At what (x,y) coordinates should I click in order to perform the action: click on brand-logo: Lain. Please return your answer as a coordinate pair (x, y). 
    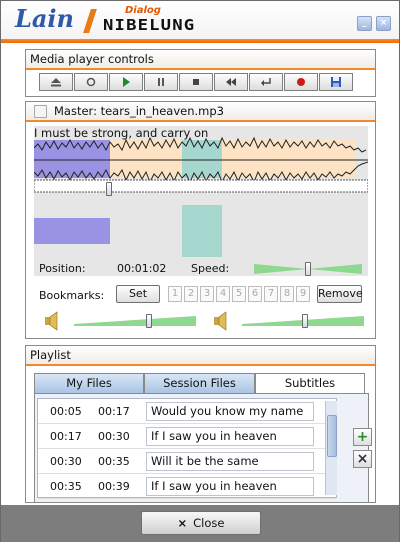
    Looking at the image, I should click on (44, 18).